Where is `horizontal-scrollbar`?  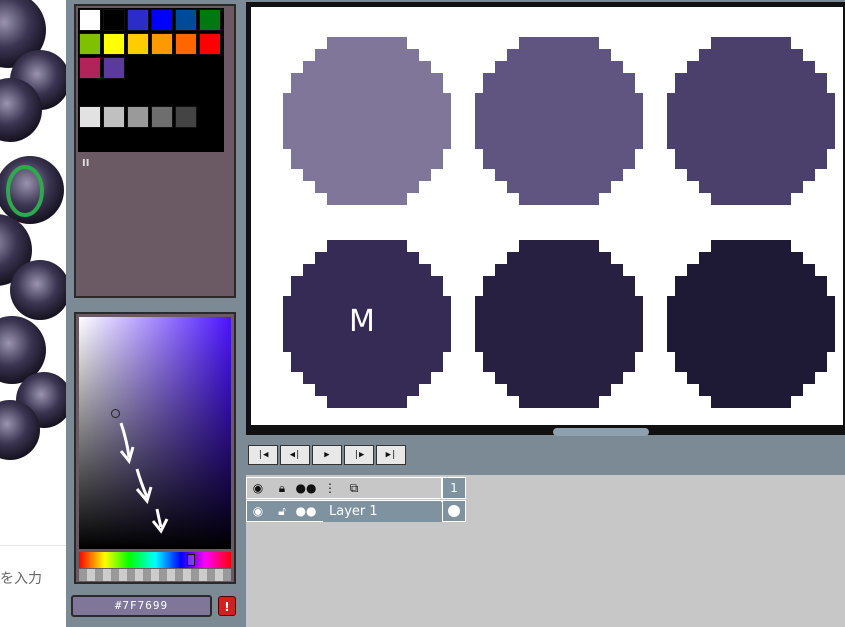
horizontal-scrollbar is located at coordinates (601, 432).